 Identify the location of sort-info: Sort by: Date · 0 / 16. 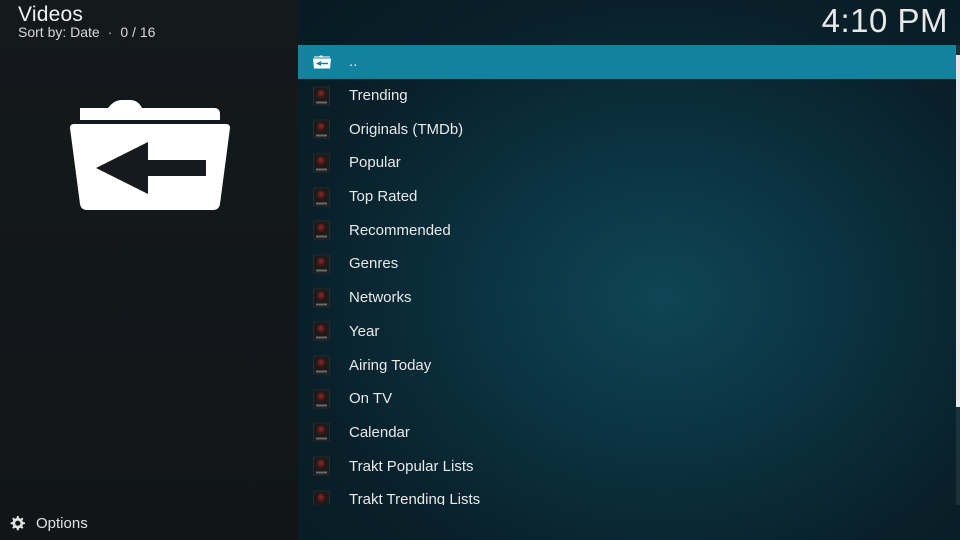
(86, 32).